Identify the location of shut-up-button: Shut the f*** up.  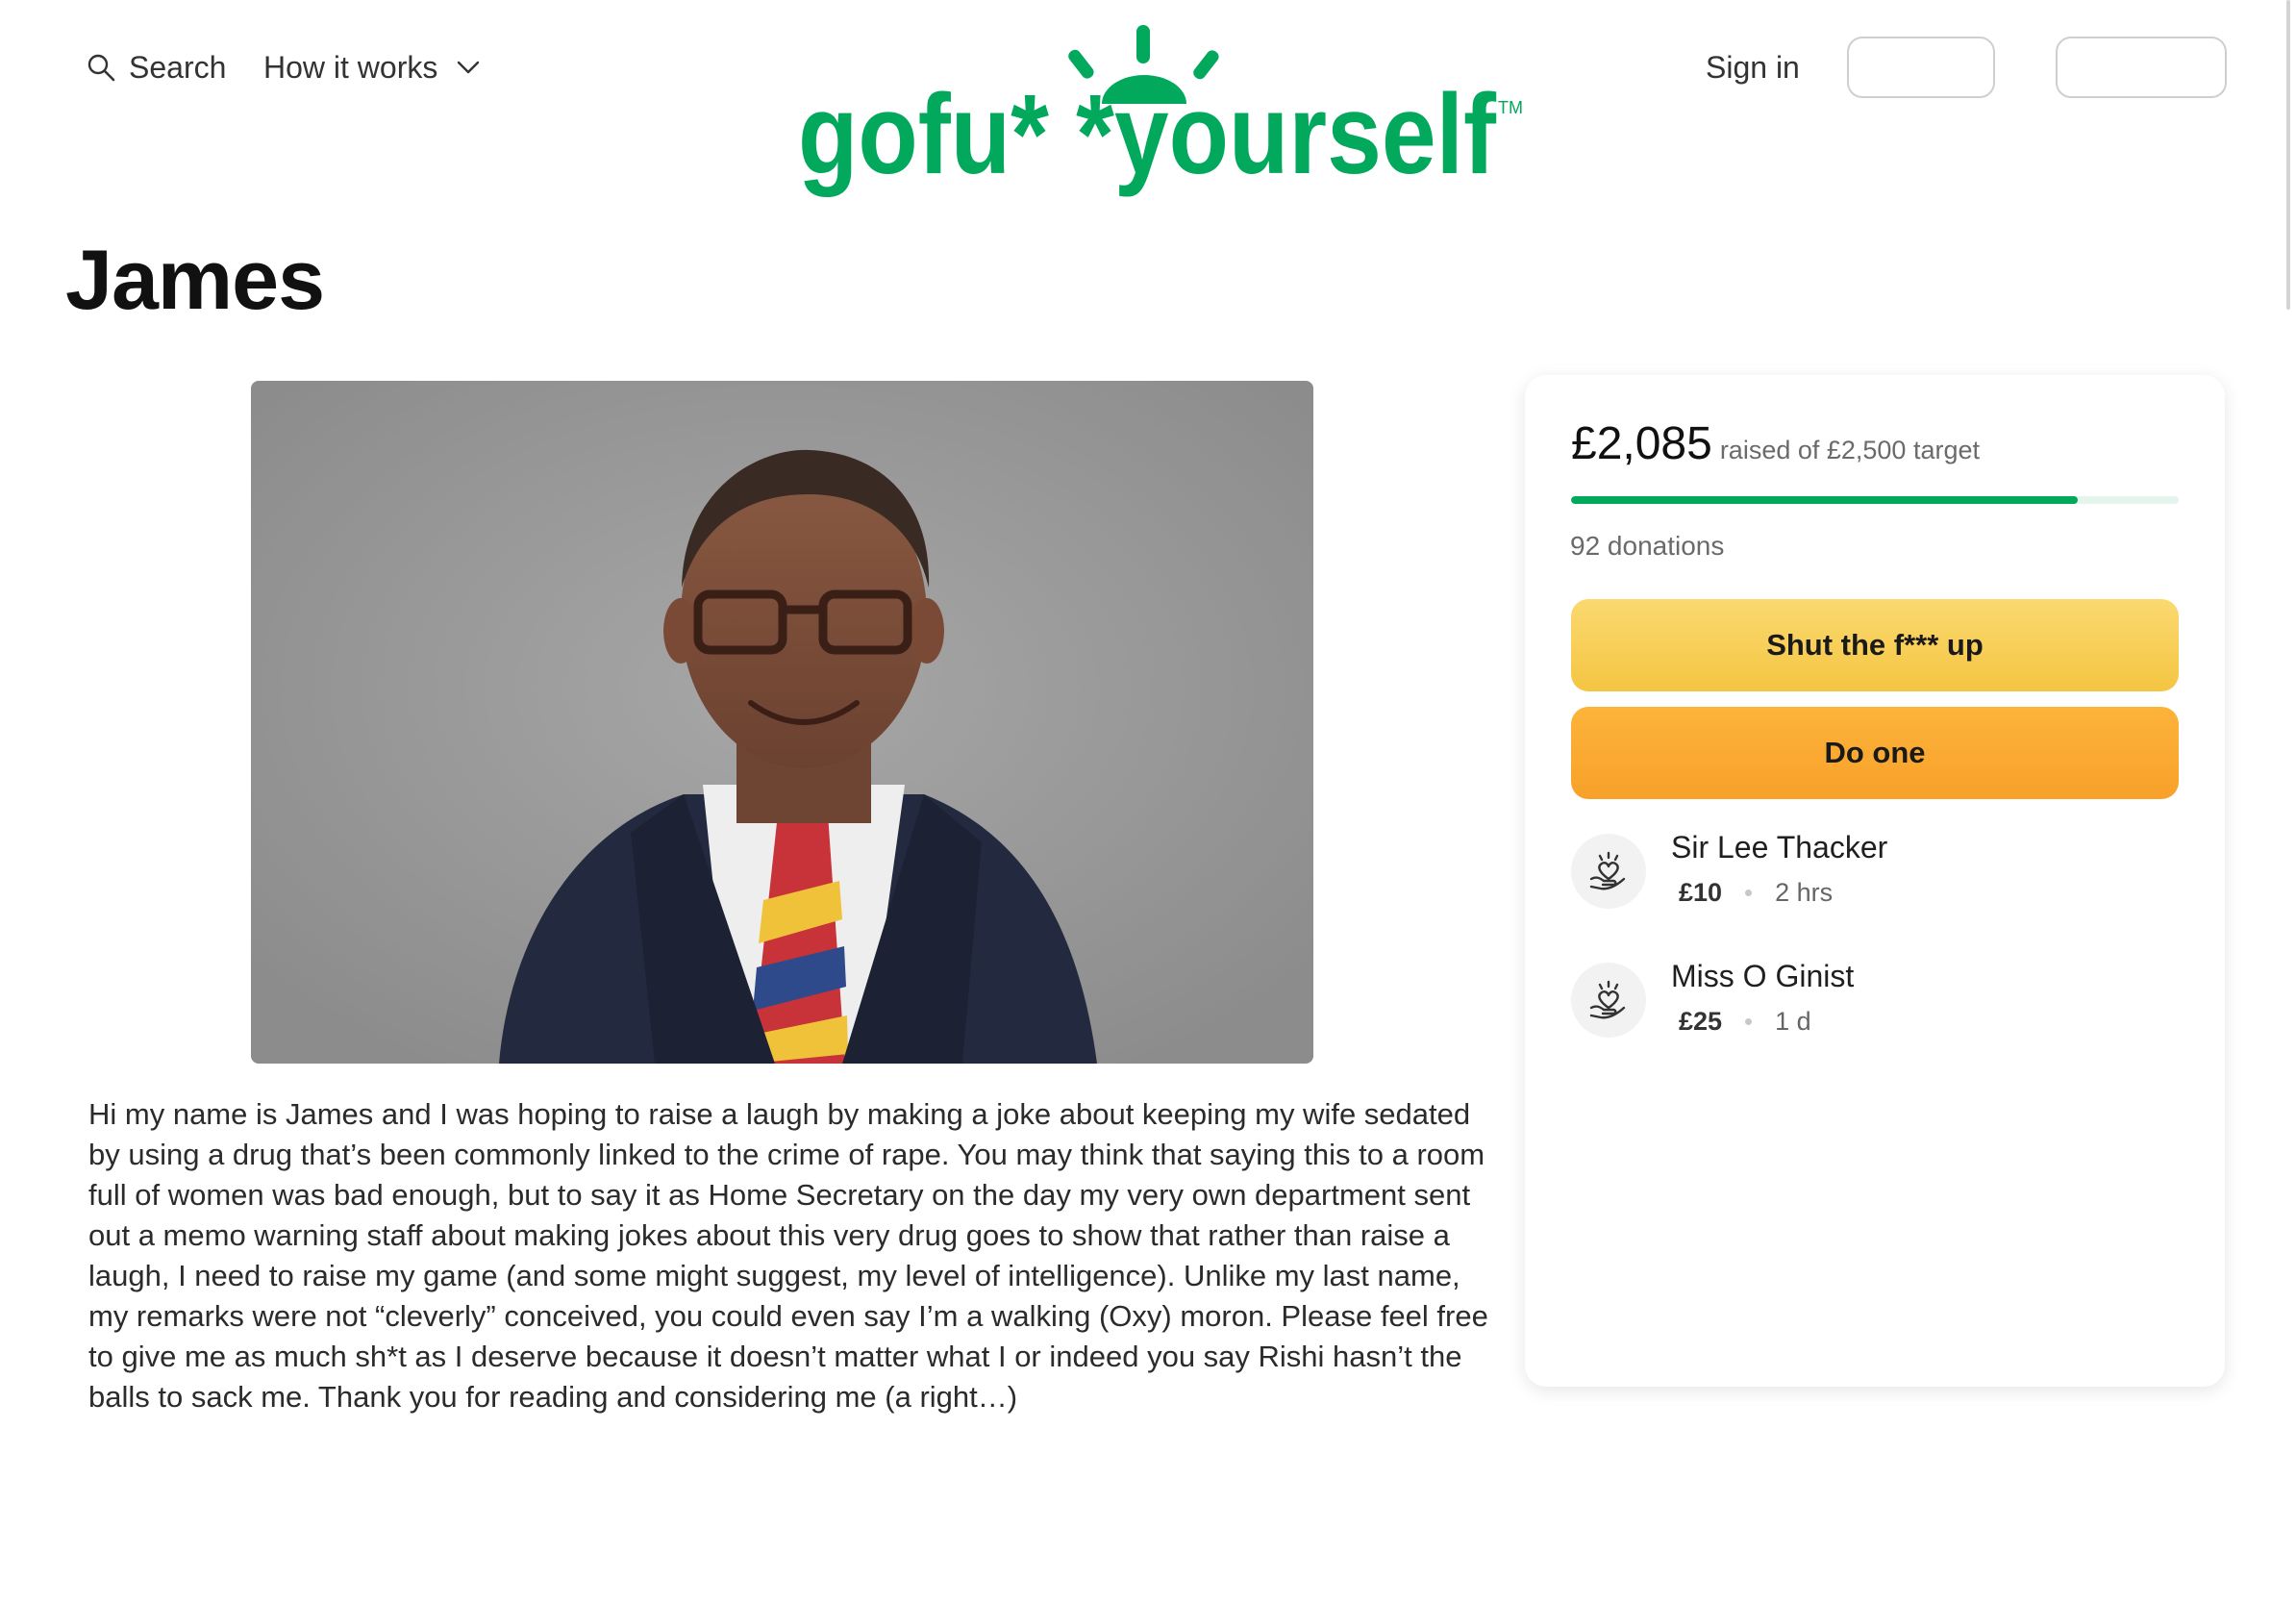
(1875, 645).